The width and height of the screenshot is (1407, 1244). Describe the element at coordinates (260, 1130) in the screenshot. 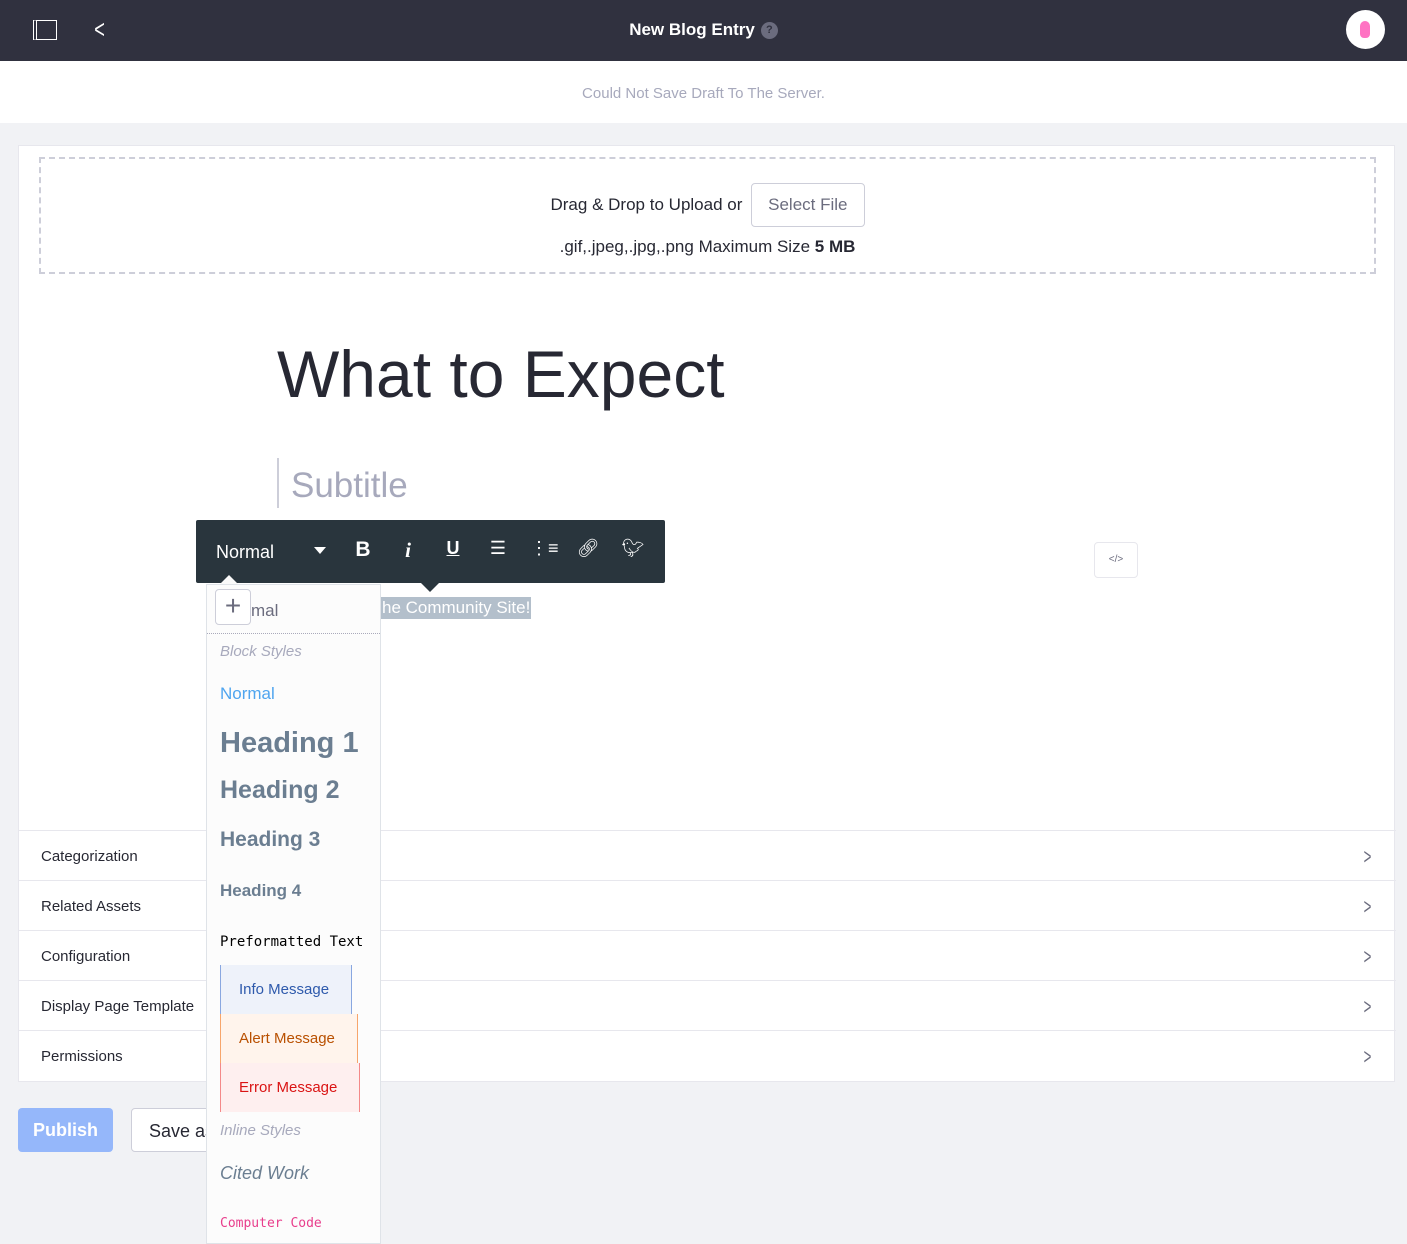

I see `inline-styles-heading: Inline Styles` at that location.